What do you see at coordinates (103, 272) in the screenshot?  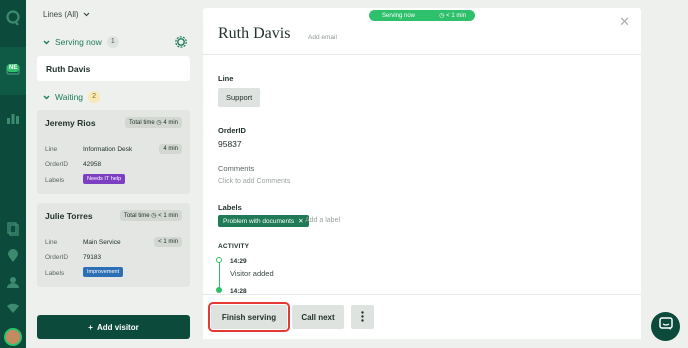 I see `label-tag: Improvement` at bounding box center [103, 272].